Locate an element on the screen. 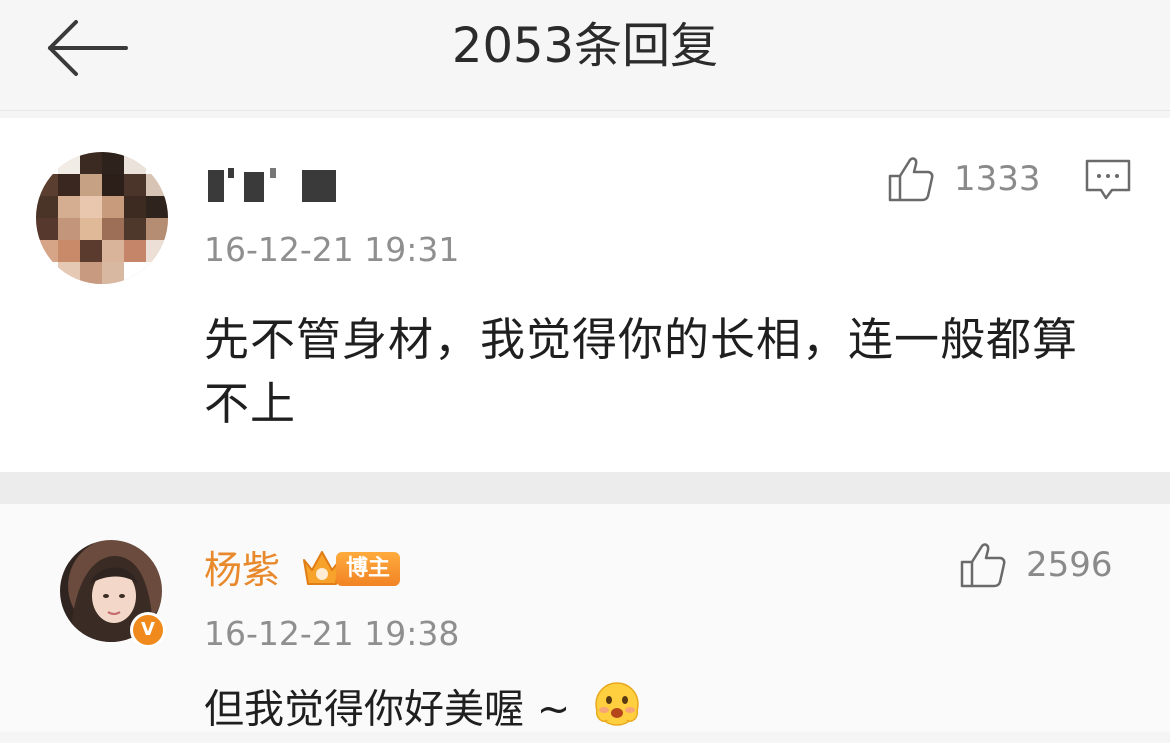 This screenshot has width=1170, height=743. reply-timestamp: 16-12-21 19:38 is located at coordinates (332, 633).